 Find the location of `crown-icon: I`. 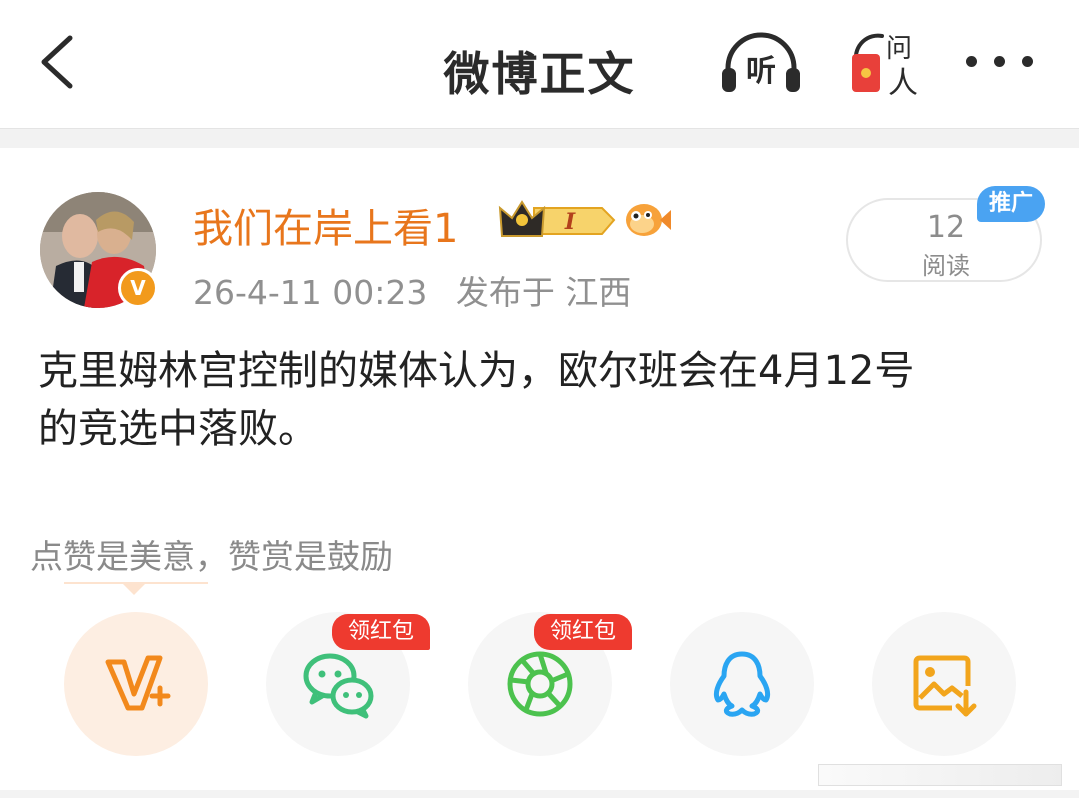

crown-icon: I is located at coordinates (557, 218).